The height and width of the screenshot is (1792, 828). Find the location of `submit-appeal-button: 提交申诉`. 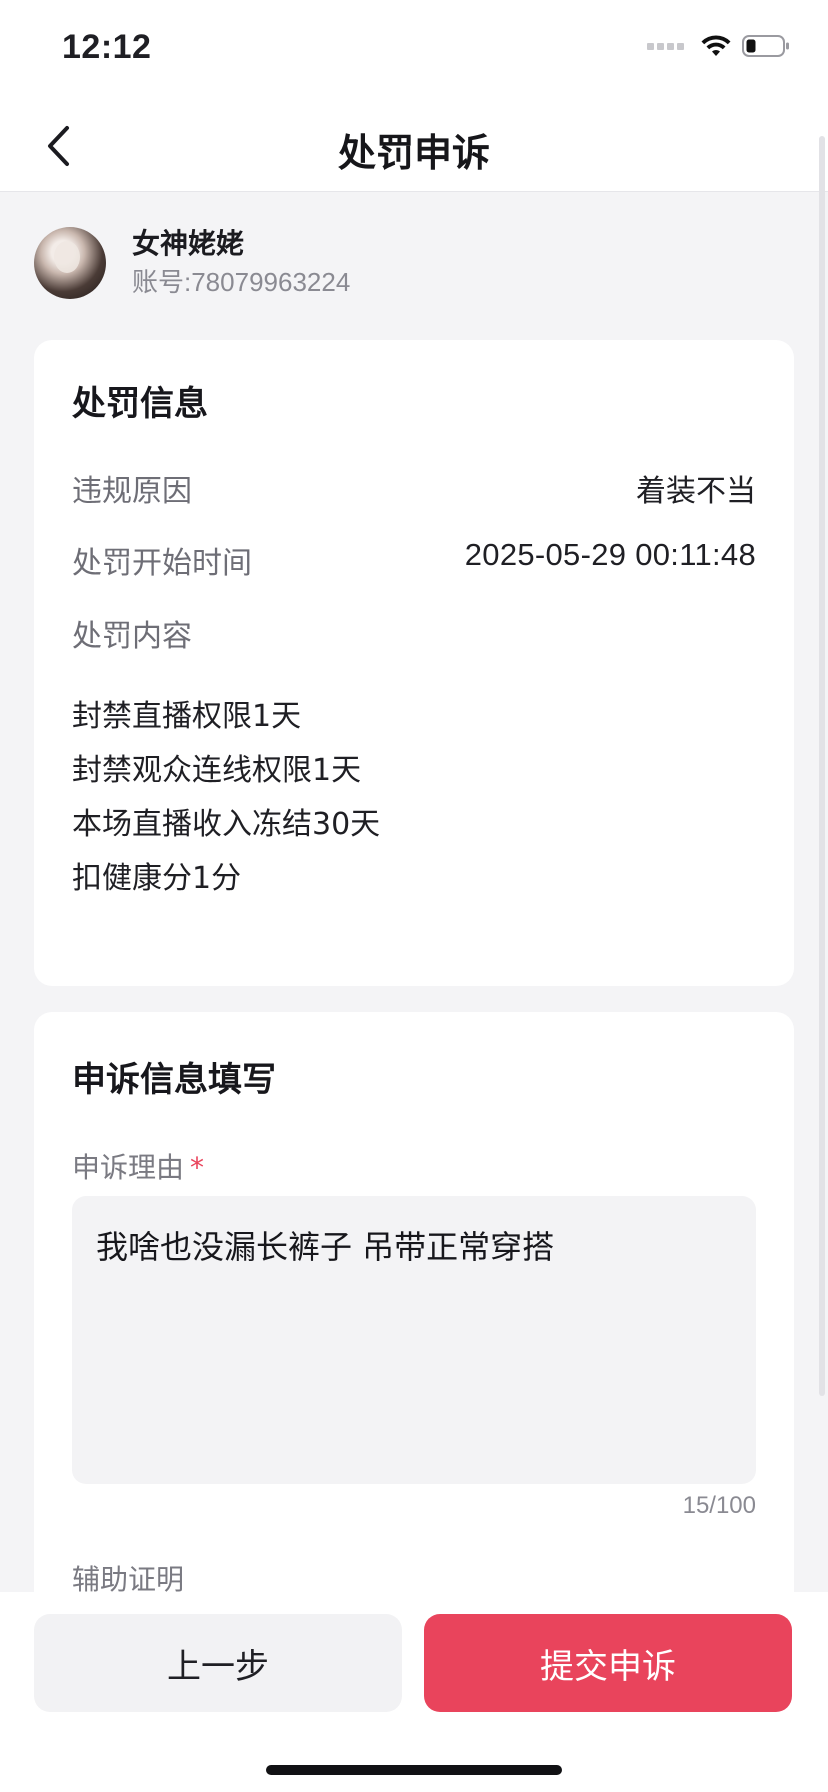

submit-appeal-button: 提交申诉 is located at coordinates (608, 1663).